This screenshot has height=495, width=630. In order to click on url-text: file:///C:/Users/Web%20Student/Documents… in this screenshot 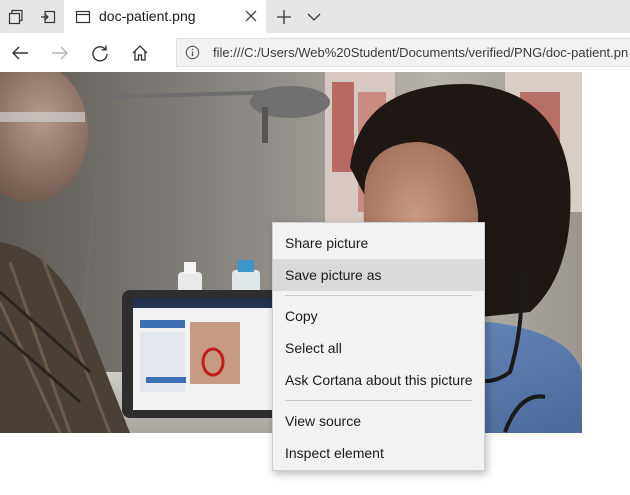, I will do `click(420, 52)`.